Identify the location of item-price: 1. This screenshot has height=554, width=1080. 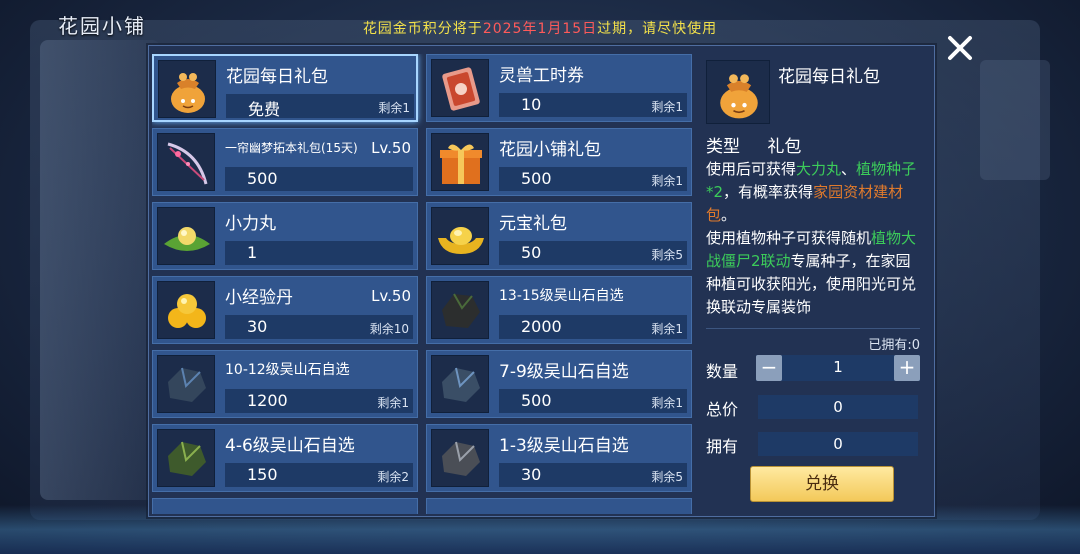
(252, 252).